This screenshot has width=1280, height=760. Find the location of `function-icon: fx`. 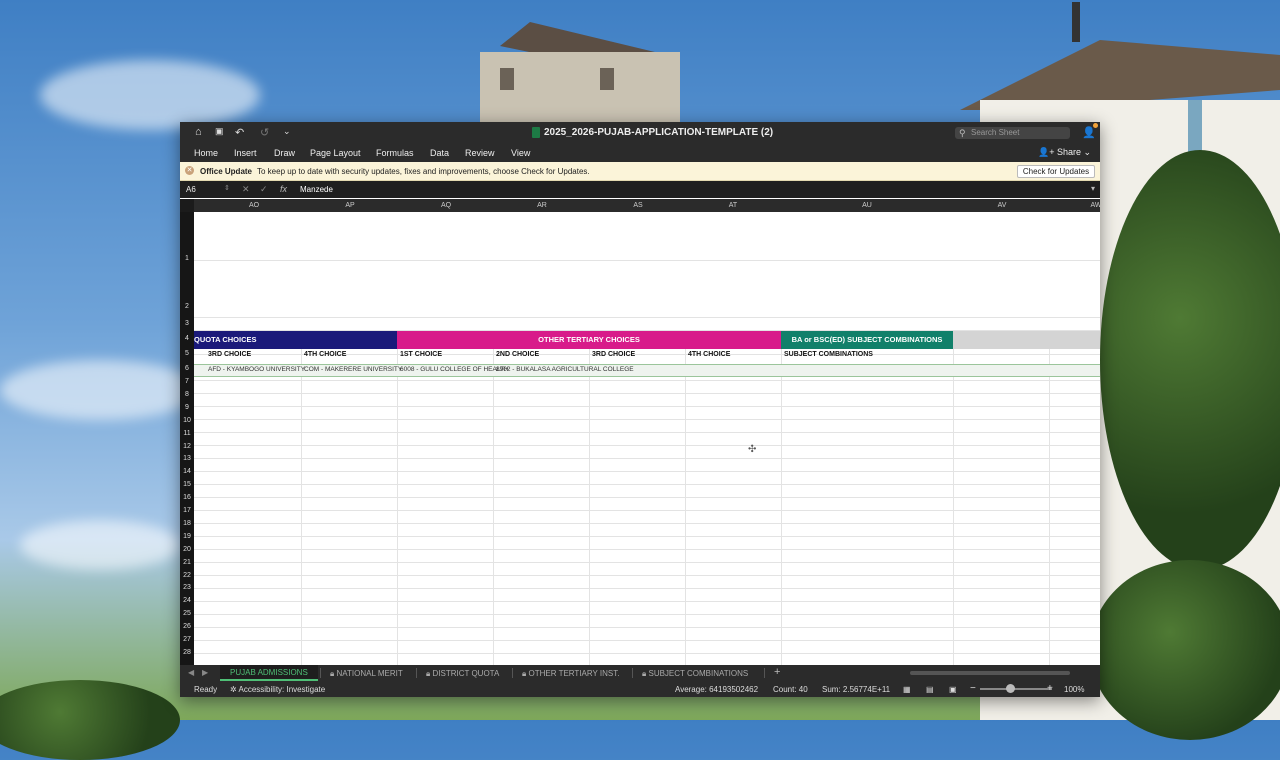

function-icon: fx is located at coordinates (283, 189).